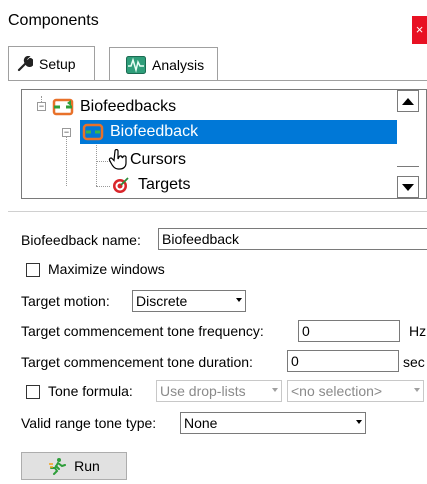 Image resolution: width=427 pixels, height=484 pixels. Describe the element at coordinates (136, 64) in the screenshot. I see `waveform-icon` at that location.